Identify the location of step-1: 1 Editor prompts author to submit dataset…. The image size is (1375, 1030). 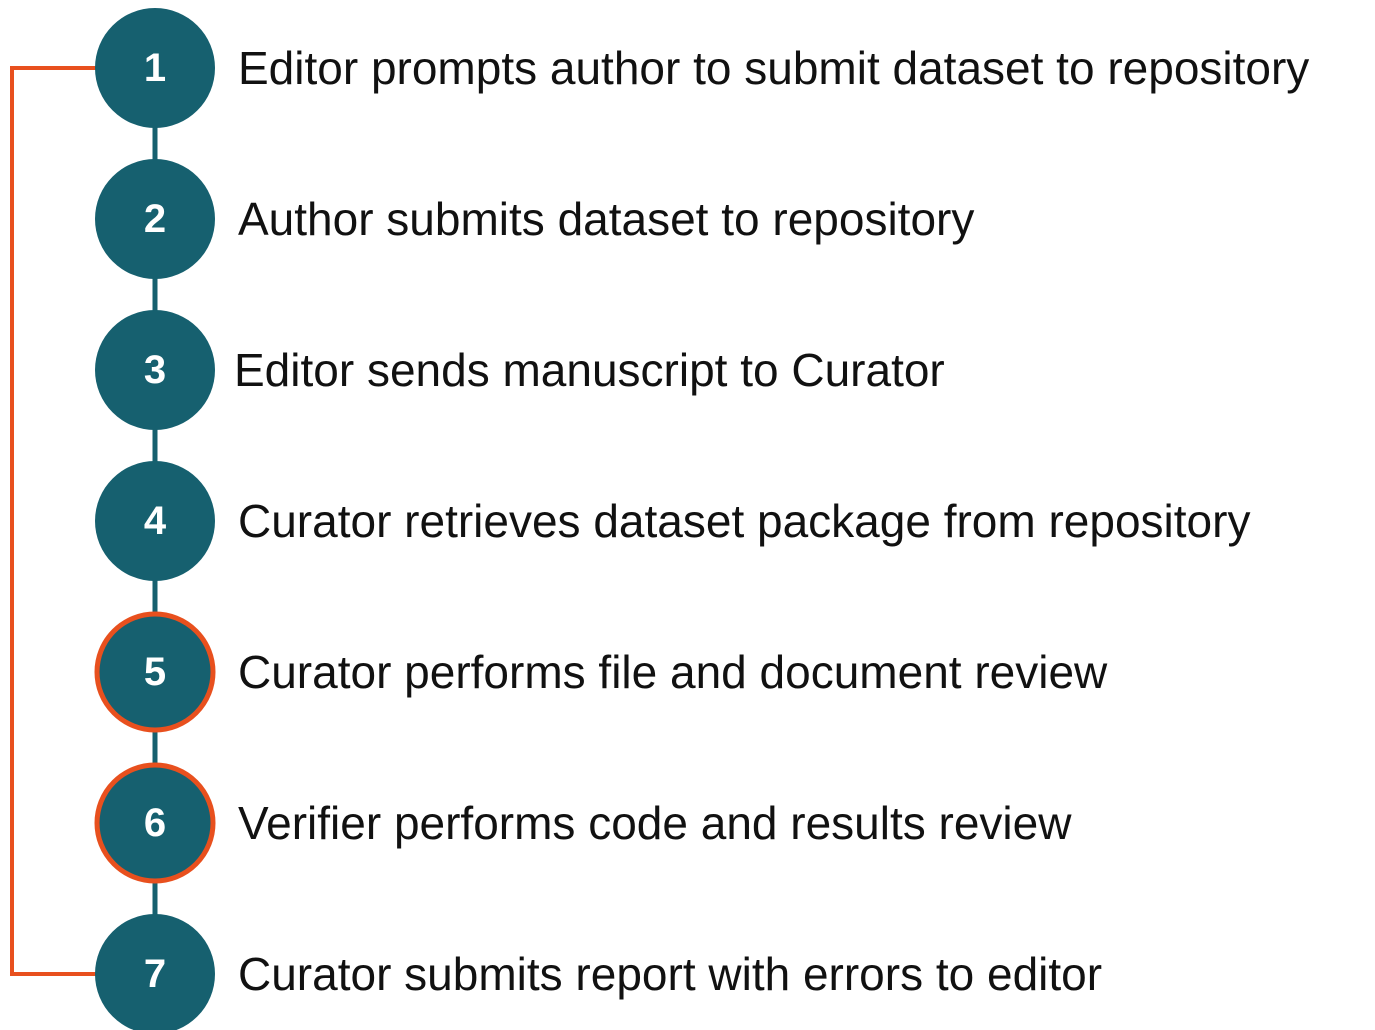
(702, 68).